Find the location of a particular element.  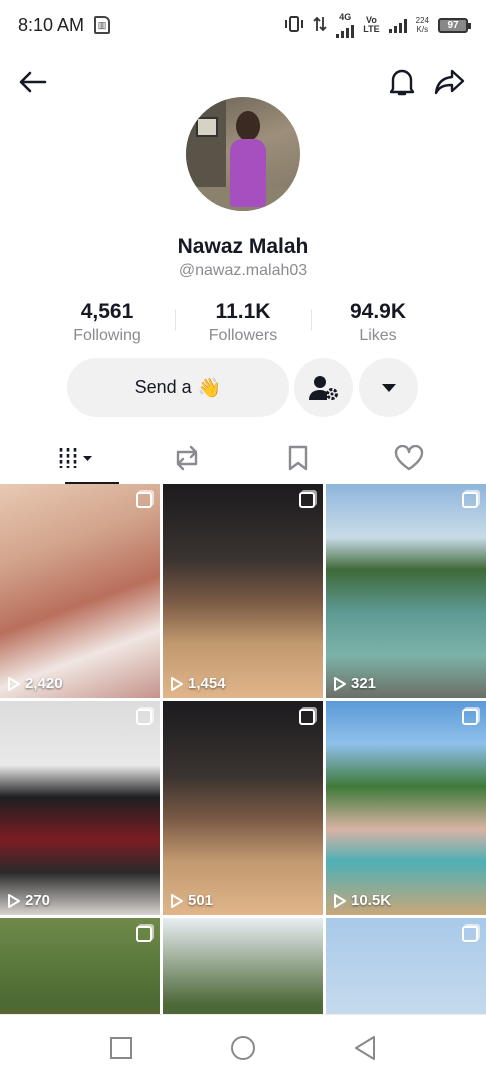

profile-name: Nawaz Malah is located at coordinates (243, 246).